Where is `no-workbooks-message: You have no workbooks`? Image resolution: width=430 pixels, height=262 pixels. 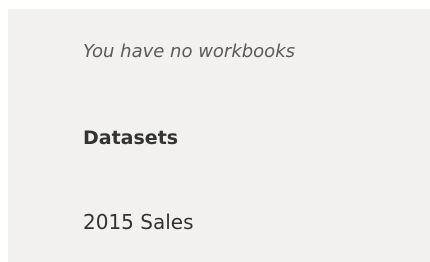
no-workbooks-message: You have no workbooks is located at coordinates (189, 51).